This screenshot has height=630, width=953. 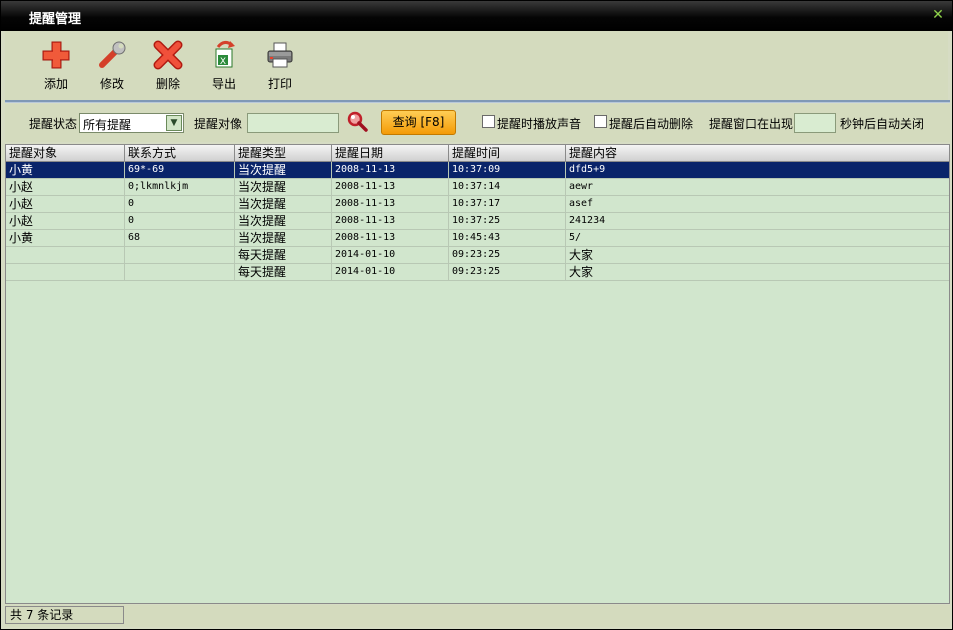 I want to click on status-select: 所有提醒 ▼, so click(x=131, y=123).